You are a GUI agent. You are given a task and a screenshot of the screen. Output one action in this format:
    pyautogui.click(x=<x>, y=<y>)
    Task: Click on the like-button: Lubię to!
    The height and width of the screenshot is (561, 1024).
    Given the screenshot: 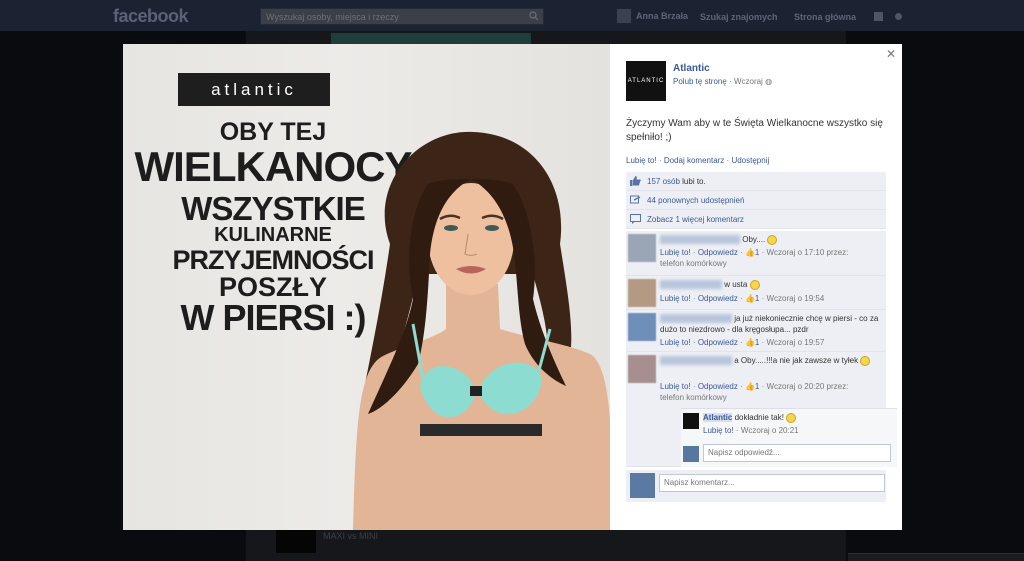 What is the action you would take?
    pyautogui.click(x=641, y=160)
    